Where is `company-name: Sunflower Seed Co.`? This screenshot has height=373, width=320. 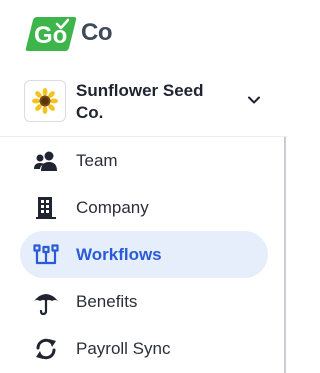 company-name: Sunflower Seed Co. is located at coordinates (140, 101).